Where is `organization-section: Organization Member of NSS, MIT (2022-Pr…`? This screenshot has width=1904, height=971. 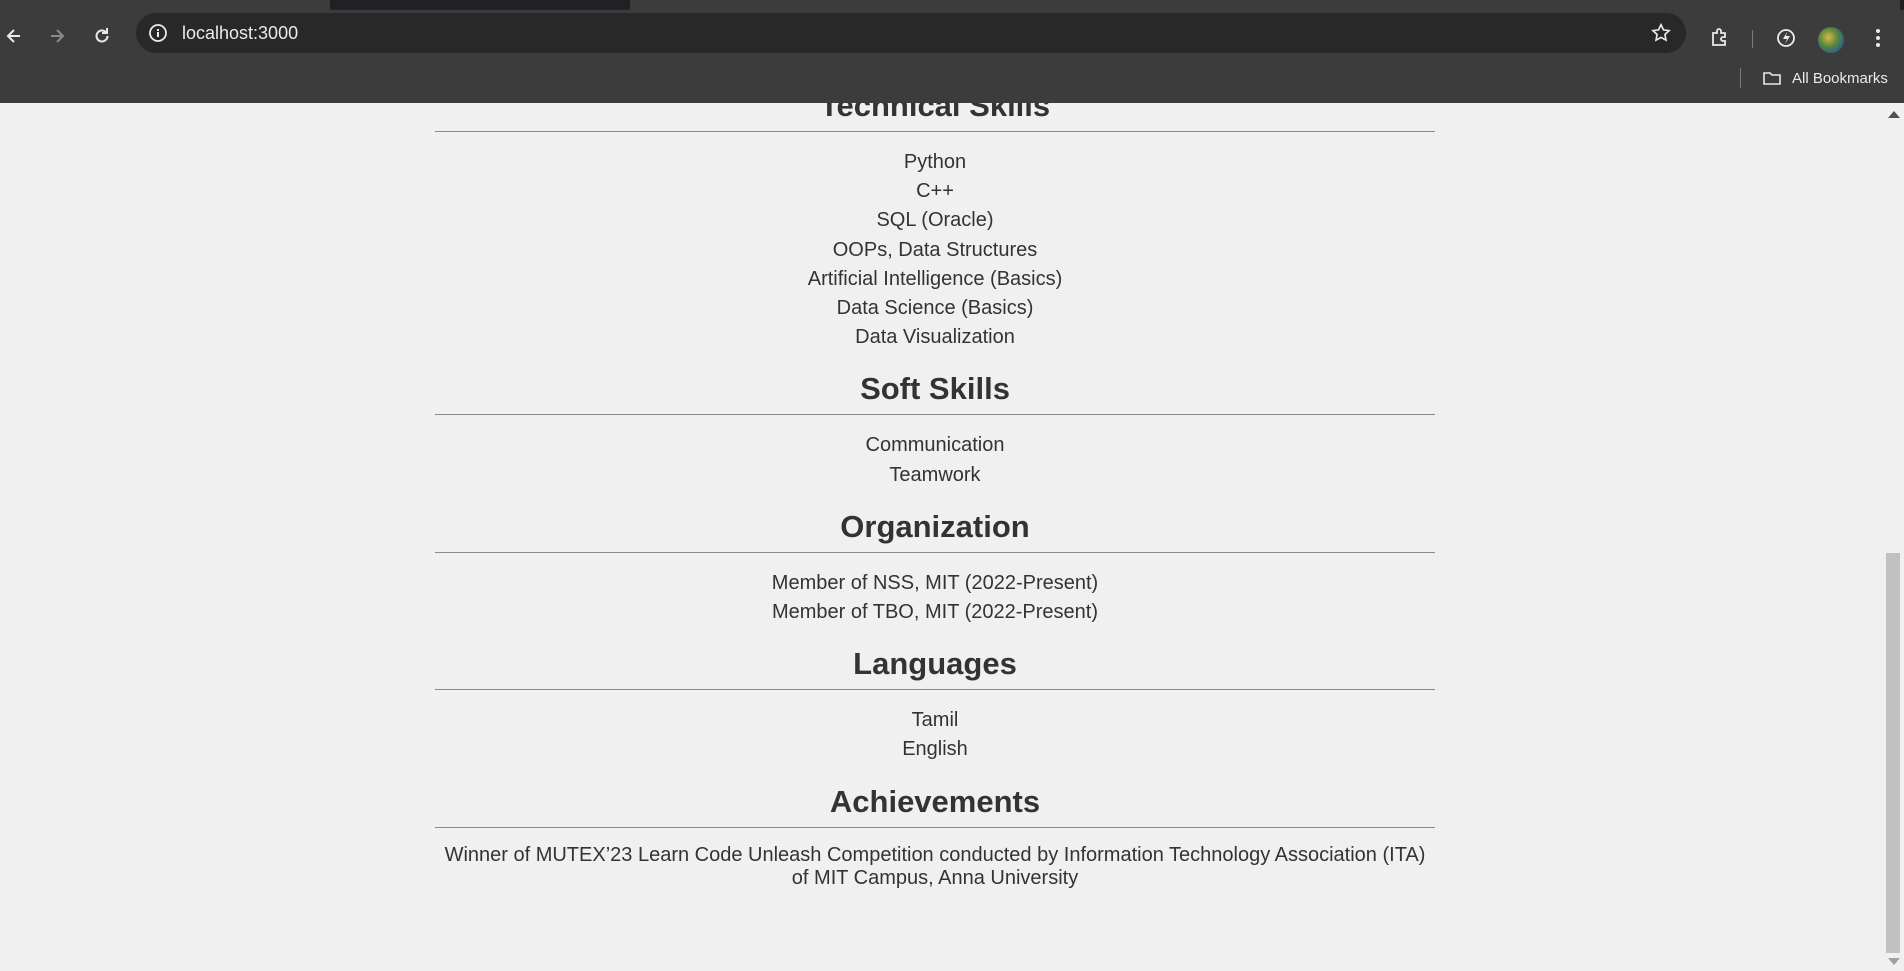 organization-section: Organization Member of NSS, MIT (2022-Pr… is located at coordinates (935, 564).